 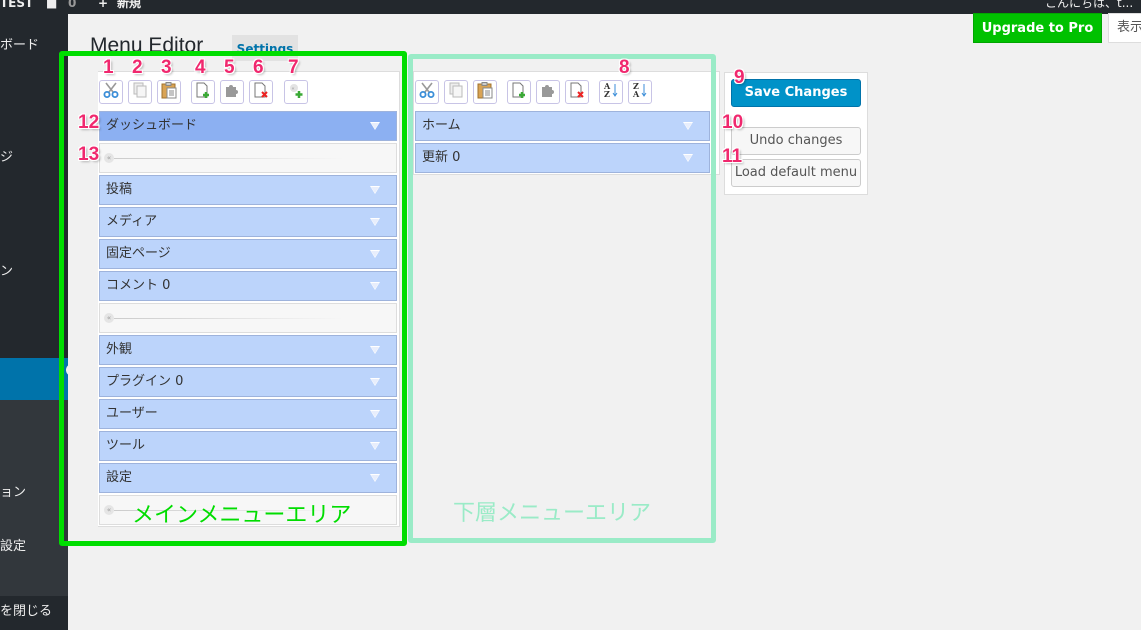 I want to click on annotation-9: 9, so click(x=739, y=77).